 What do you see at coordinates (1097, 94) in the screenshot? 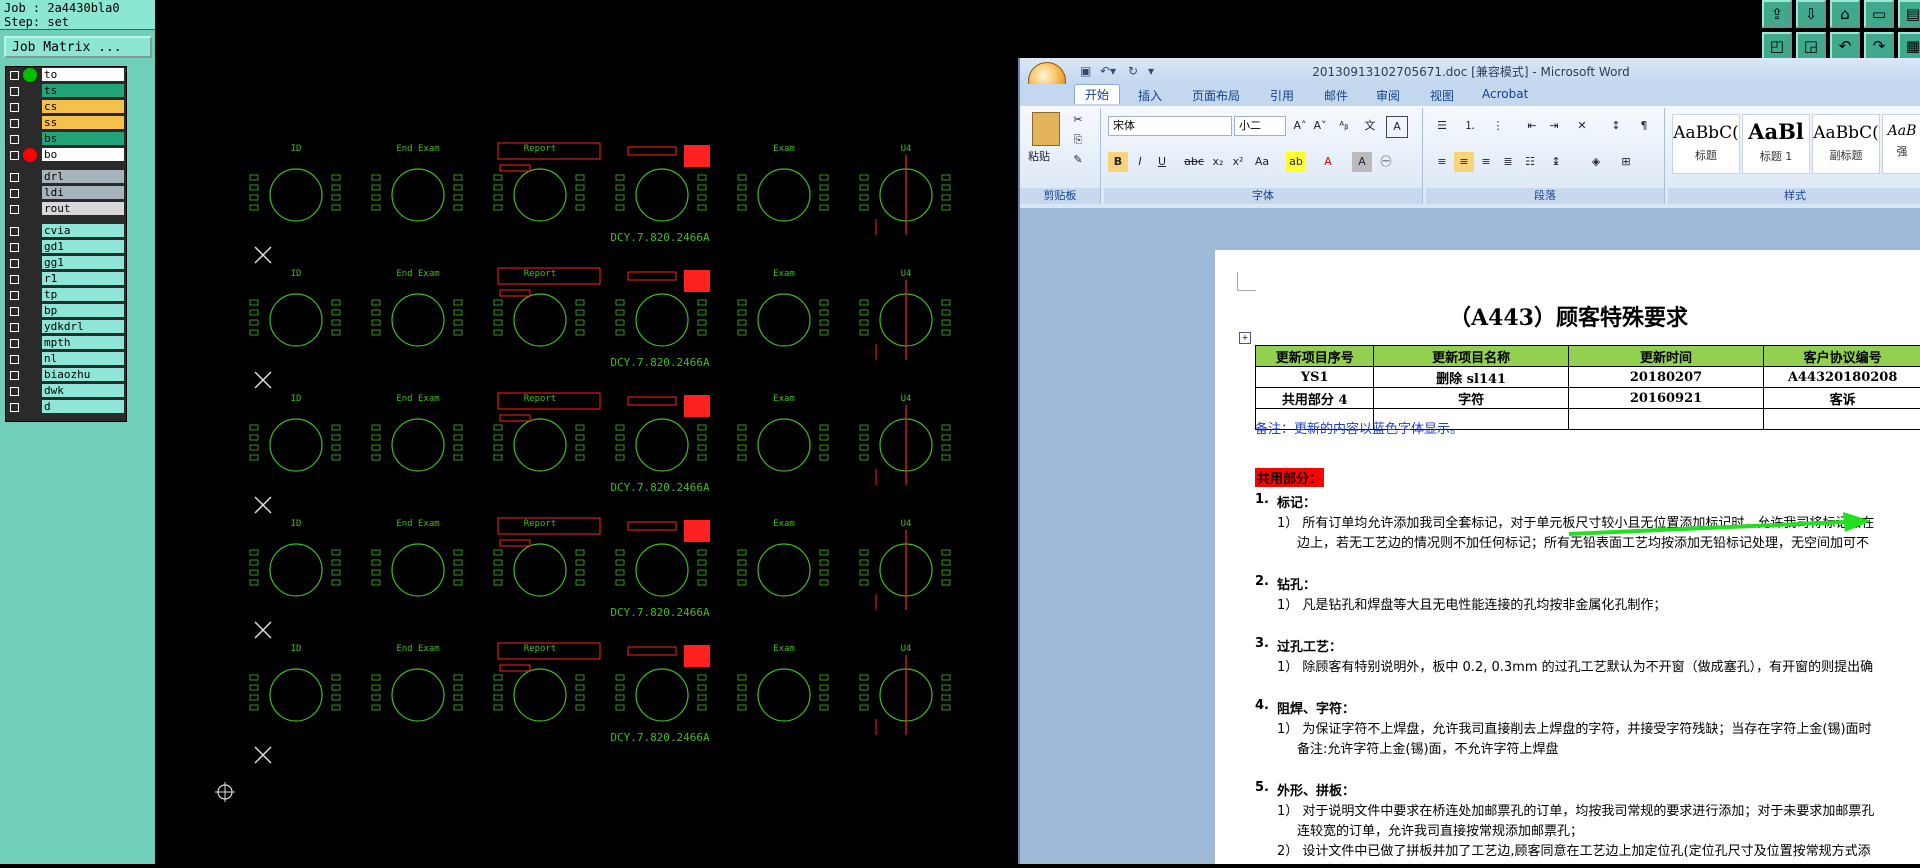
I see `tab-home: 开始` at bounding box center [1097, 94].